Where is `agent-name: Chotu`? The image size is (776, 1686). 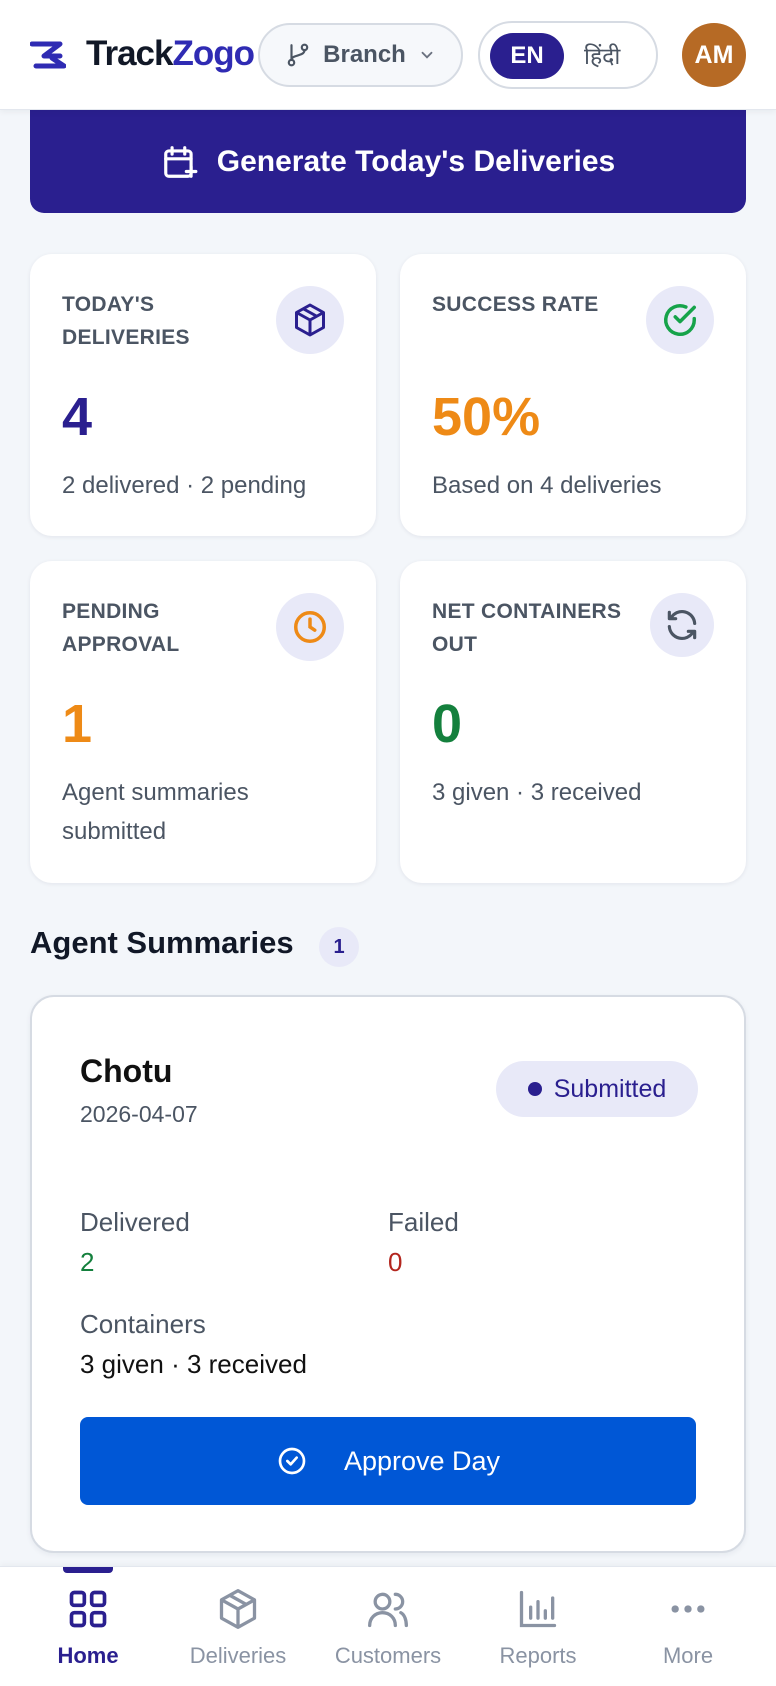
agent-name: Chotu is located at coordinates (126, 1071).